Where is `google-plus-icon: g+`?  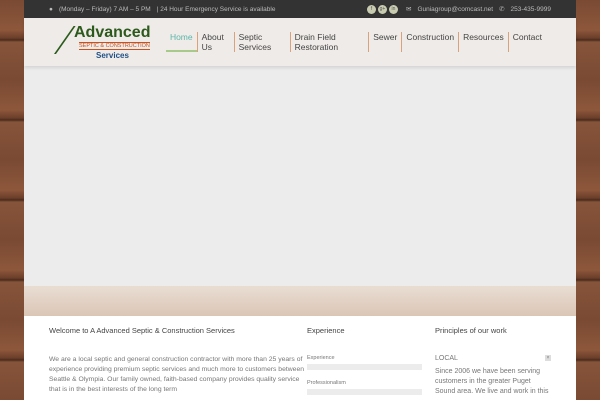 google-plus-icon: g+ is located at coordinates (382, 9).